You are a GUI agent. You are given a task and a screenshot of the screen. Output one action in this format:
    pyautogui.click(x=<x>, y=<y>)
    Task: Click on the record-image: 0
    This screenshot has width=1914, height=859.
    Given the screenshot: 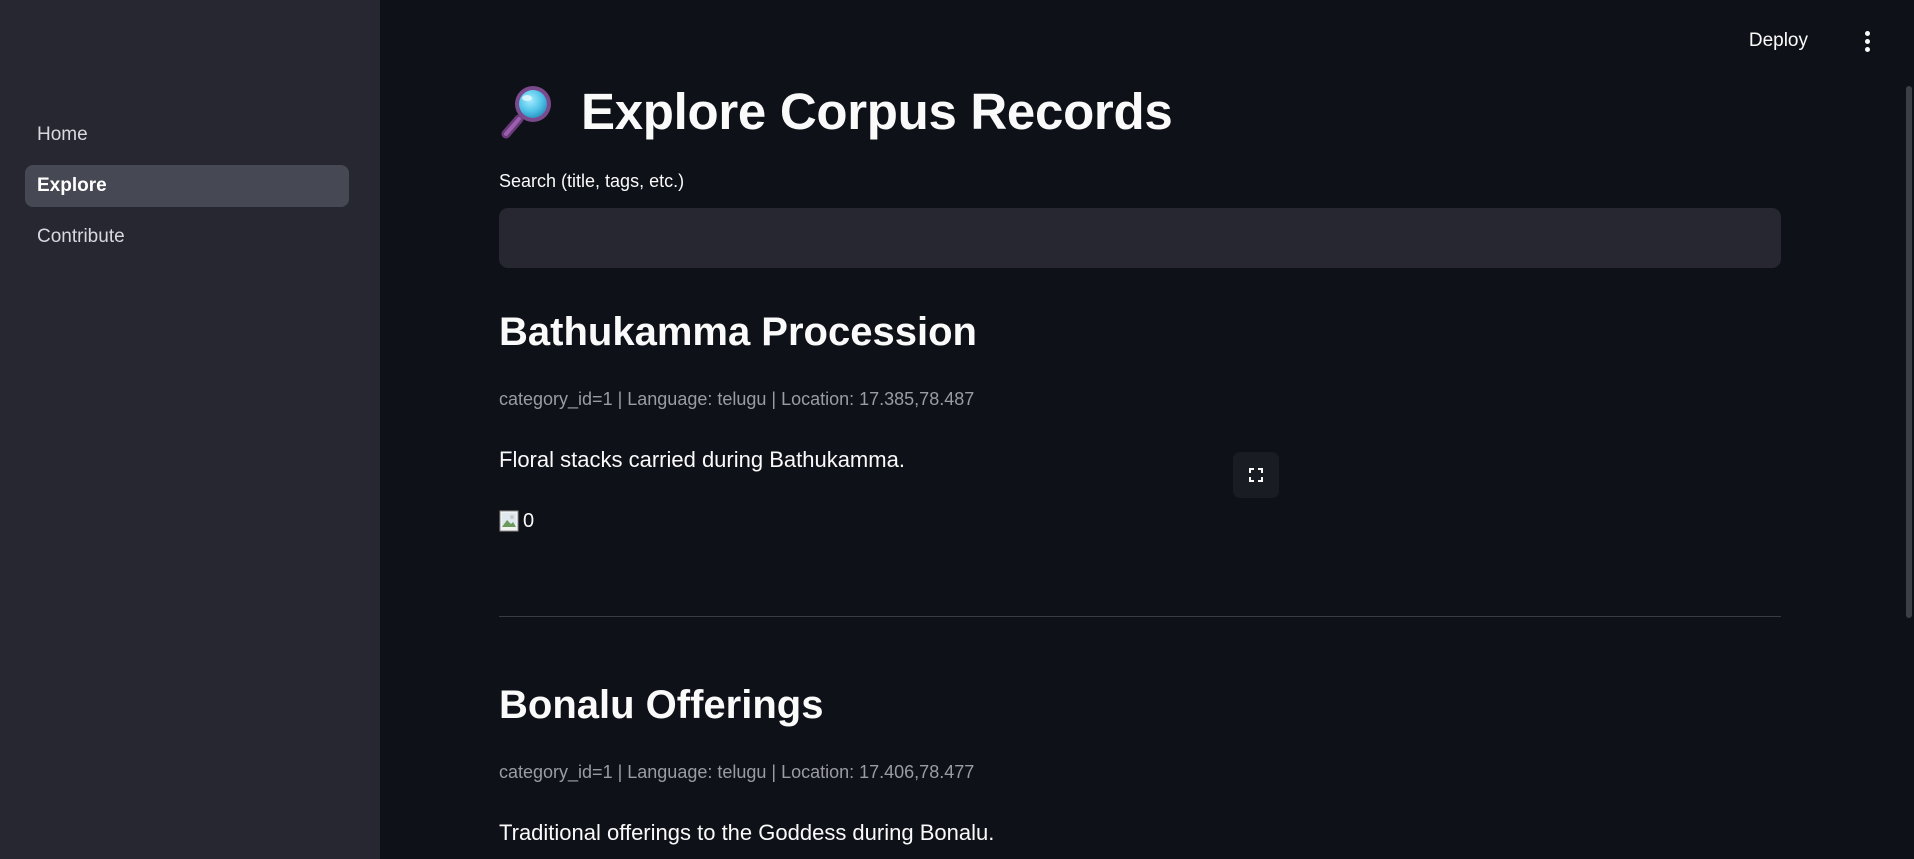 What is the action you would take?
    pyautogui.click(x=516, y=521)
    